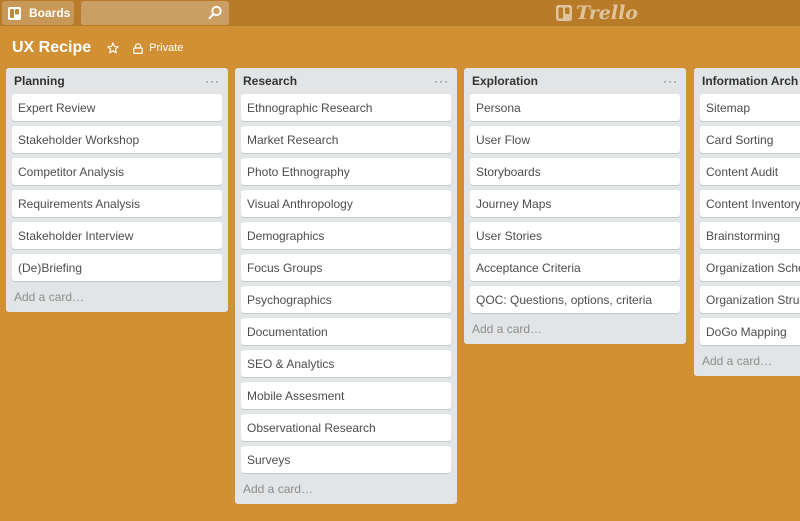  Describe the element at coordinates (346, 363) in the screenshot. I see `card: SEO & Analytics` at that location.